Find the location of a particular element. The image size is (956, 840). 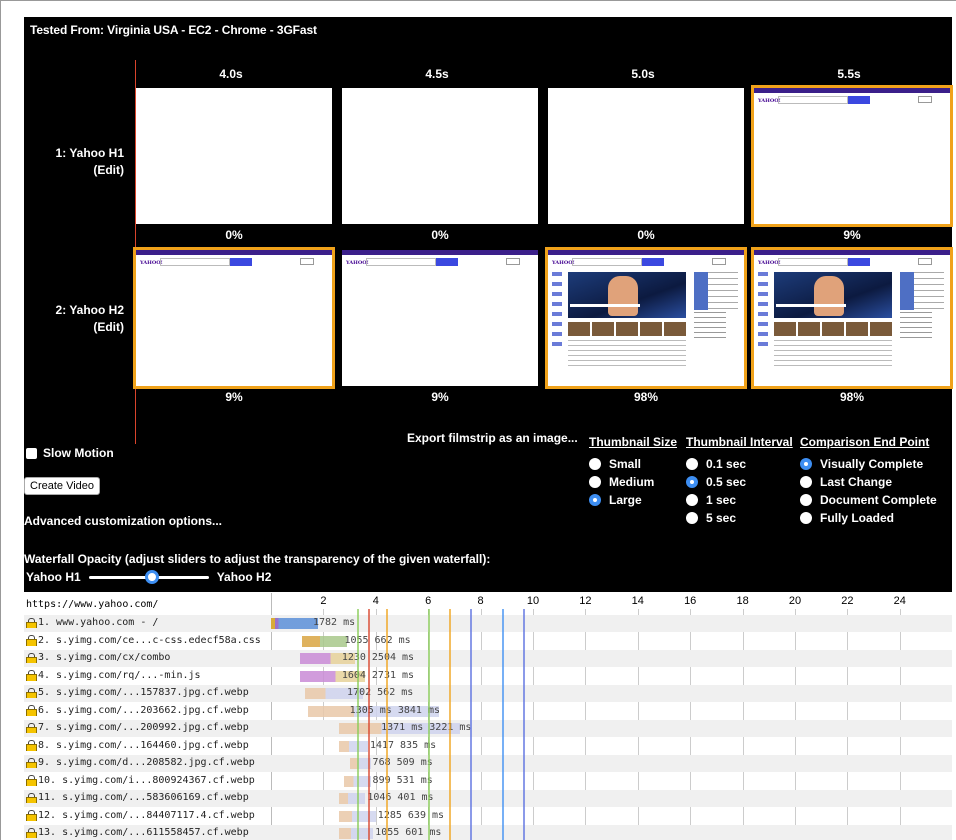

radio-label: 1 sec is located at coordinates (721, 500).